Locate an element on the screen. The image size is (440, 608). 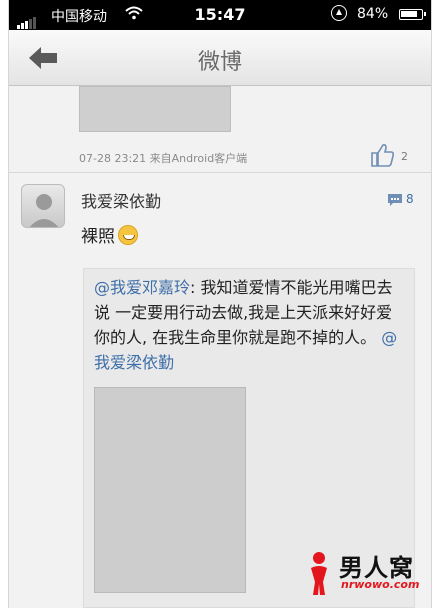
figure-logo-icon is located at coordinates (319, 573).